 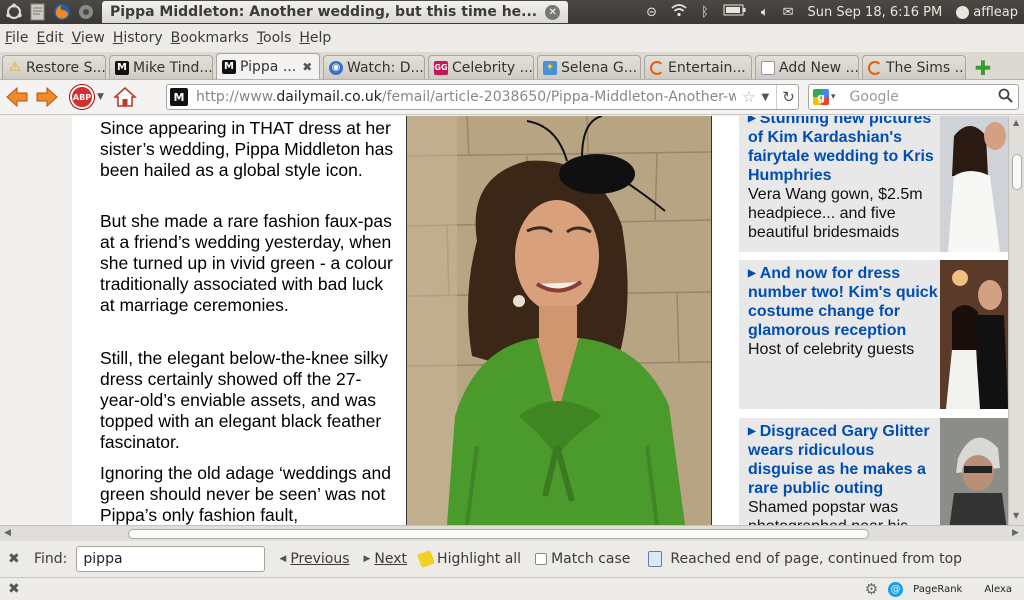 I want to click on adblock-plus-icon: ABP, so click(x=82, y=97).